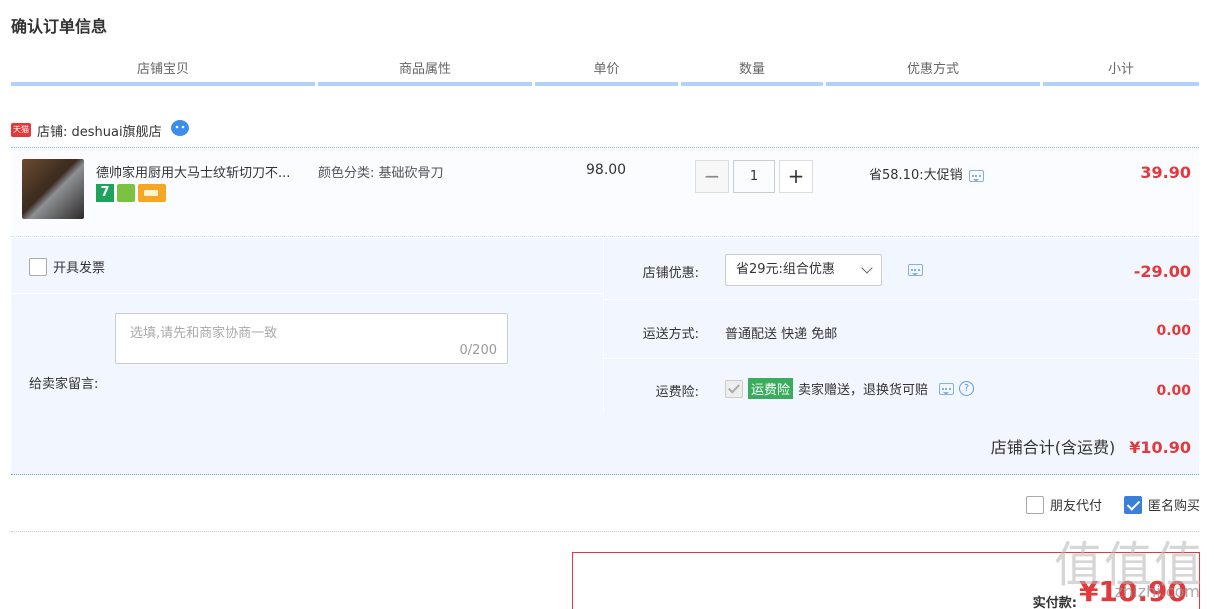 This screenshot has height=609, width=1214. What do you see at coordinates (916, 175) in the screenshot?
I see `promotion-text: 省58.10:大促销` at bounding box center [916, 175].